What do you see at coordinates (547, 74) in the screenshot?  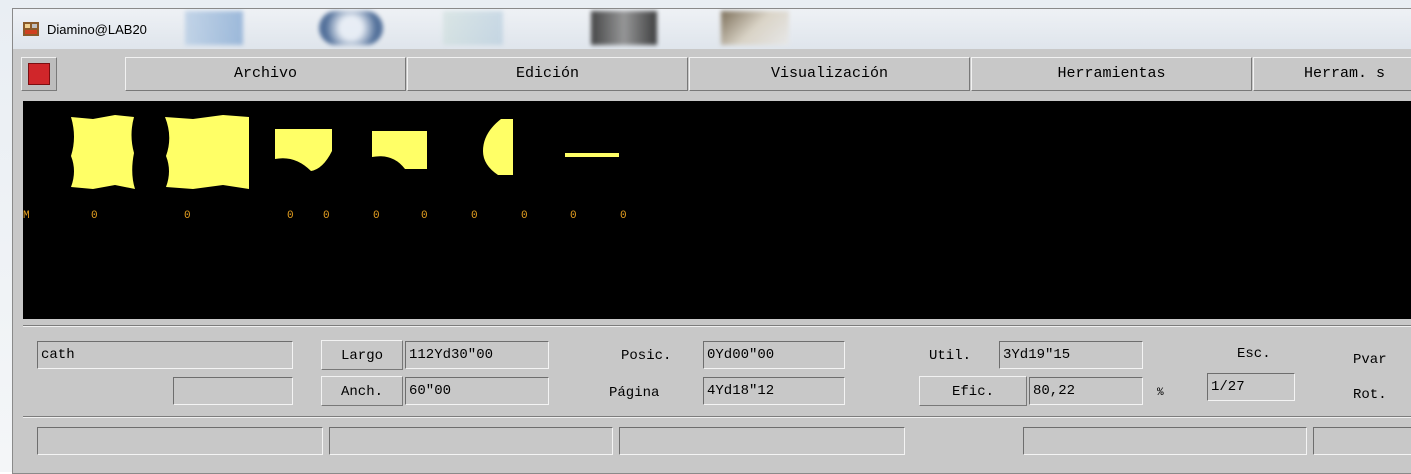 I see `menu-edicion: Edición` at bounding box center [547, 74].